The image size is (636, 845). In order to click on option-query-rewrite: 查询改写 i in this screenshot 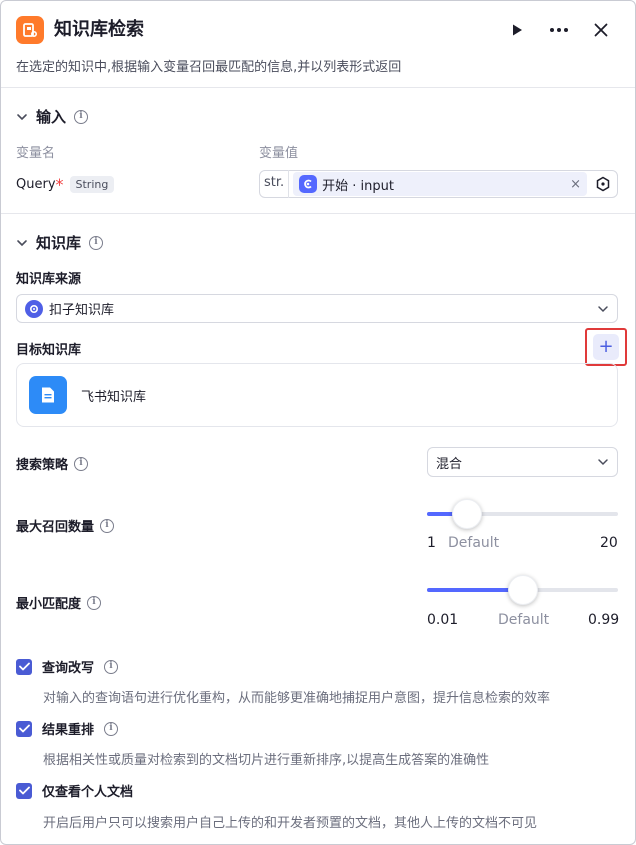, I will do `click(67, 666)`.